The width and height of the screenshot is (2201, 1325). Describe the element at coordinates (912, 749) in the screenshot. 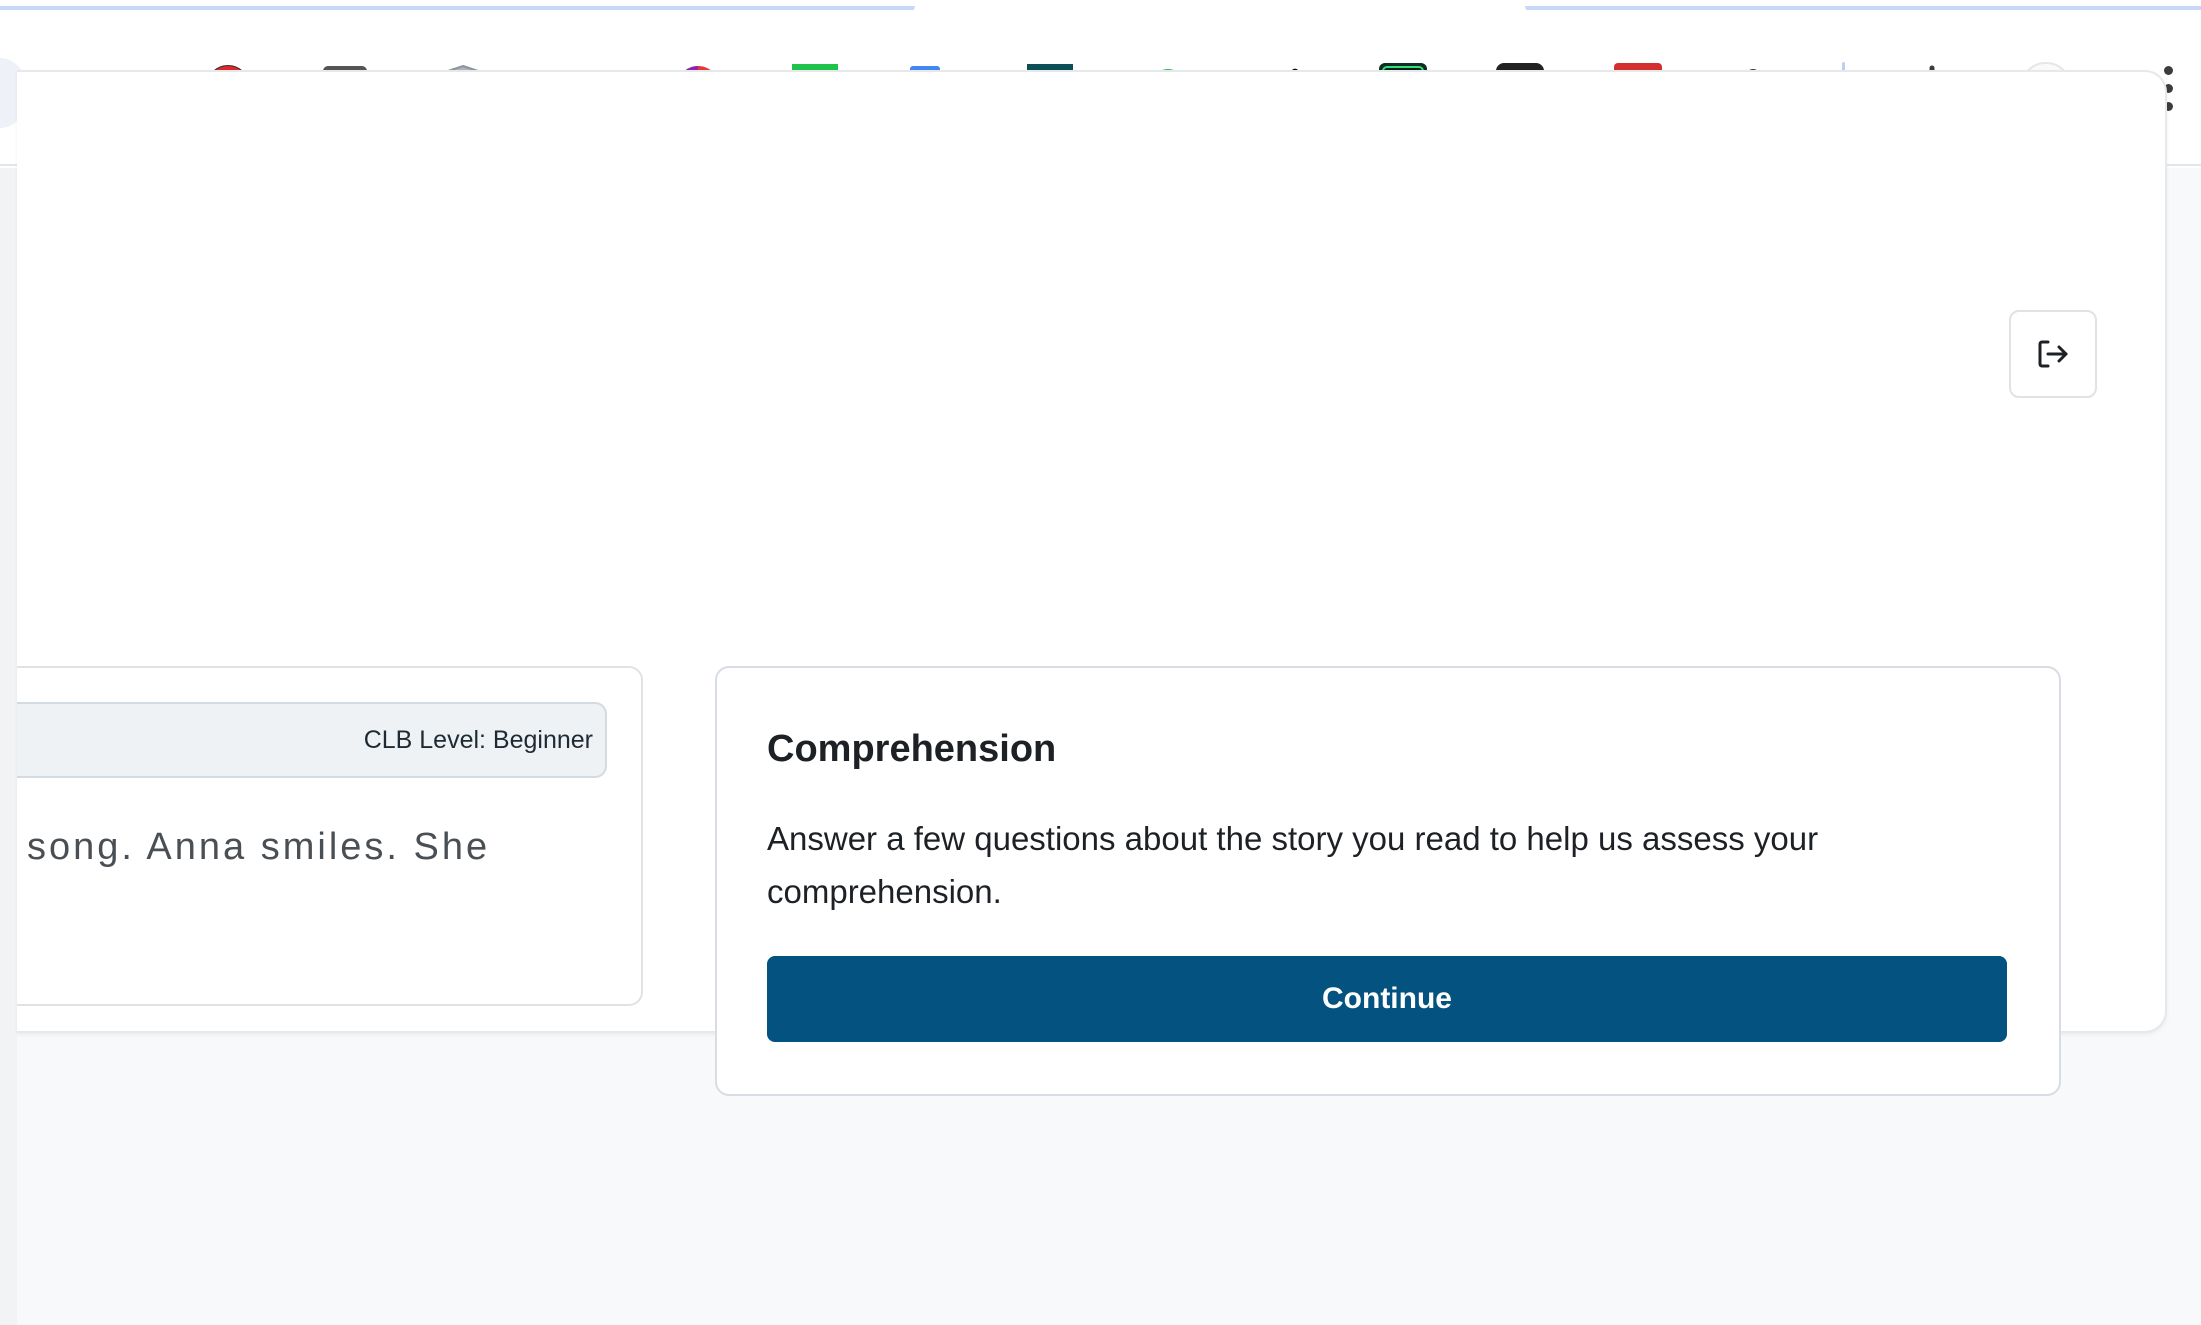

I see `comprehension-title: Comprehension` at that location.